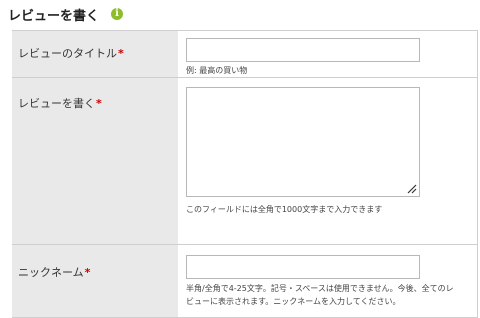 This screenshot has width=480, height=318. What do you see at coordinates (303, 50) in the screenshot?
I see `review-title-input` at bounding box center [303, 50].